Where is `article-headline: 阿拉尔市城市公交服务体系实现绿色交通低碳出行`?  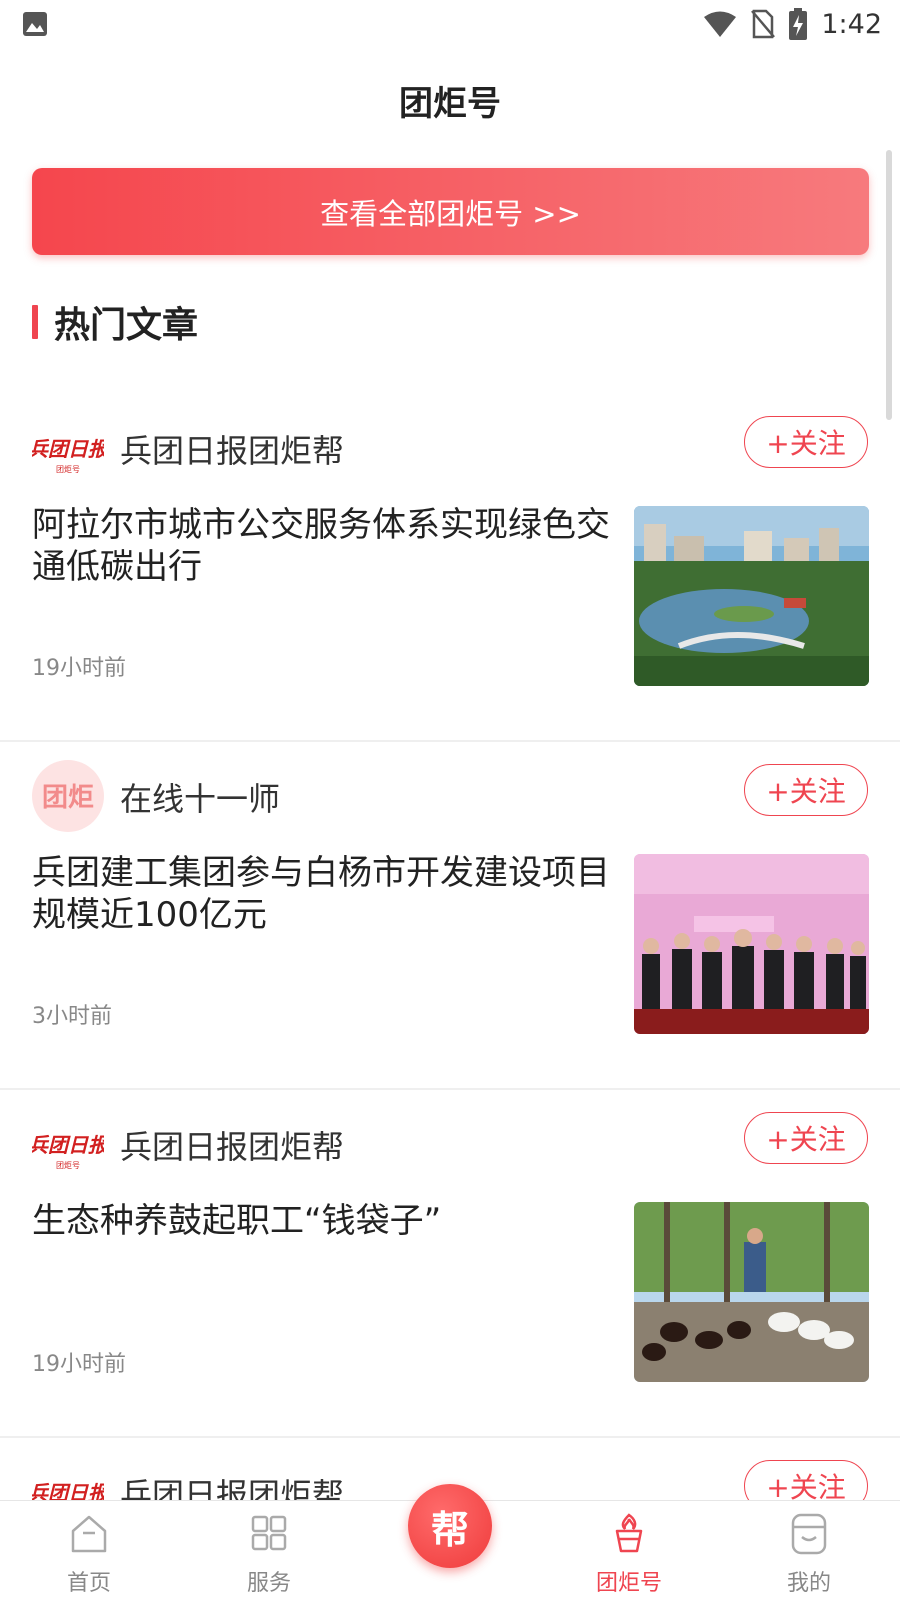 article-headline: 阿拉尔市城市公交服务体系实现绿色交通低碳出行 is located at coordinates (322, 546).